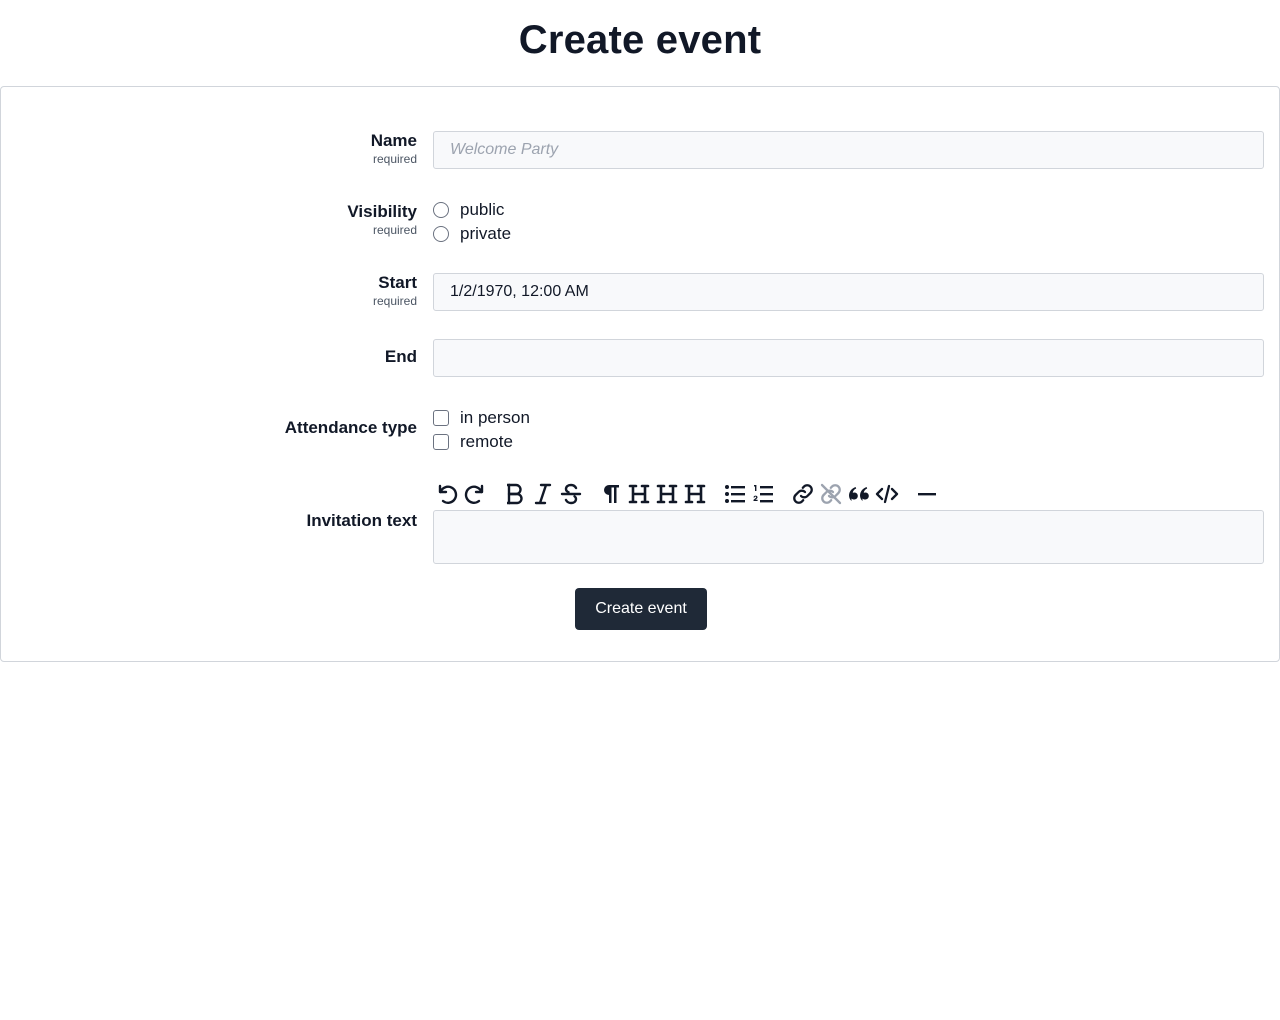 The image size is (1280, 1020). What do you see at coordinates (209, 291) in the screenshot?
I see `start-label-group: Start required` at bounding box center [209, 291].